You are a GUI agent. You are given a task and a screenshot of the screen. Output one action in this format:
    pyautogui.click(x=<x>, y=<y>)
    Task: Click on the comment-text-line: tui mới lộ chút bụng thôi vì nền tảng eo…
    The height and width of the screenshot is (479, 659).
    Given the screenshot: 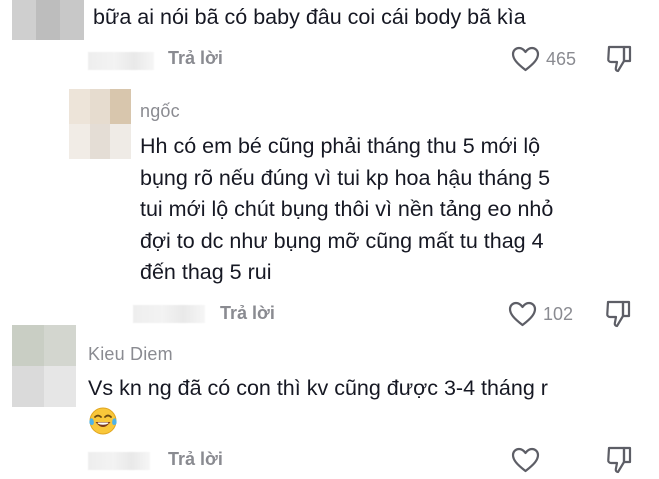 What is the action you would take?
    pyautogui.click(x=347, y=209)
    